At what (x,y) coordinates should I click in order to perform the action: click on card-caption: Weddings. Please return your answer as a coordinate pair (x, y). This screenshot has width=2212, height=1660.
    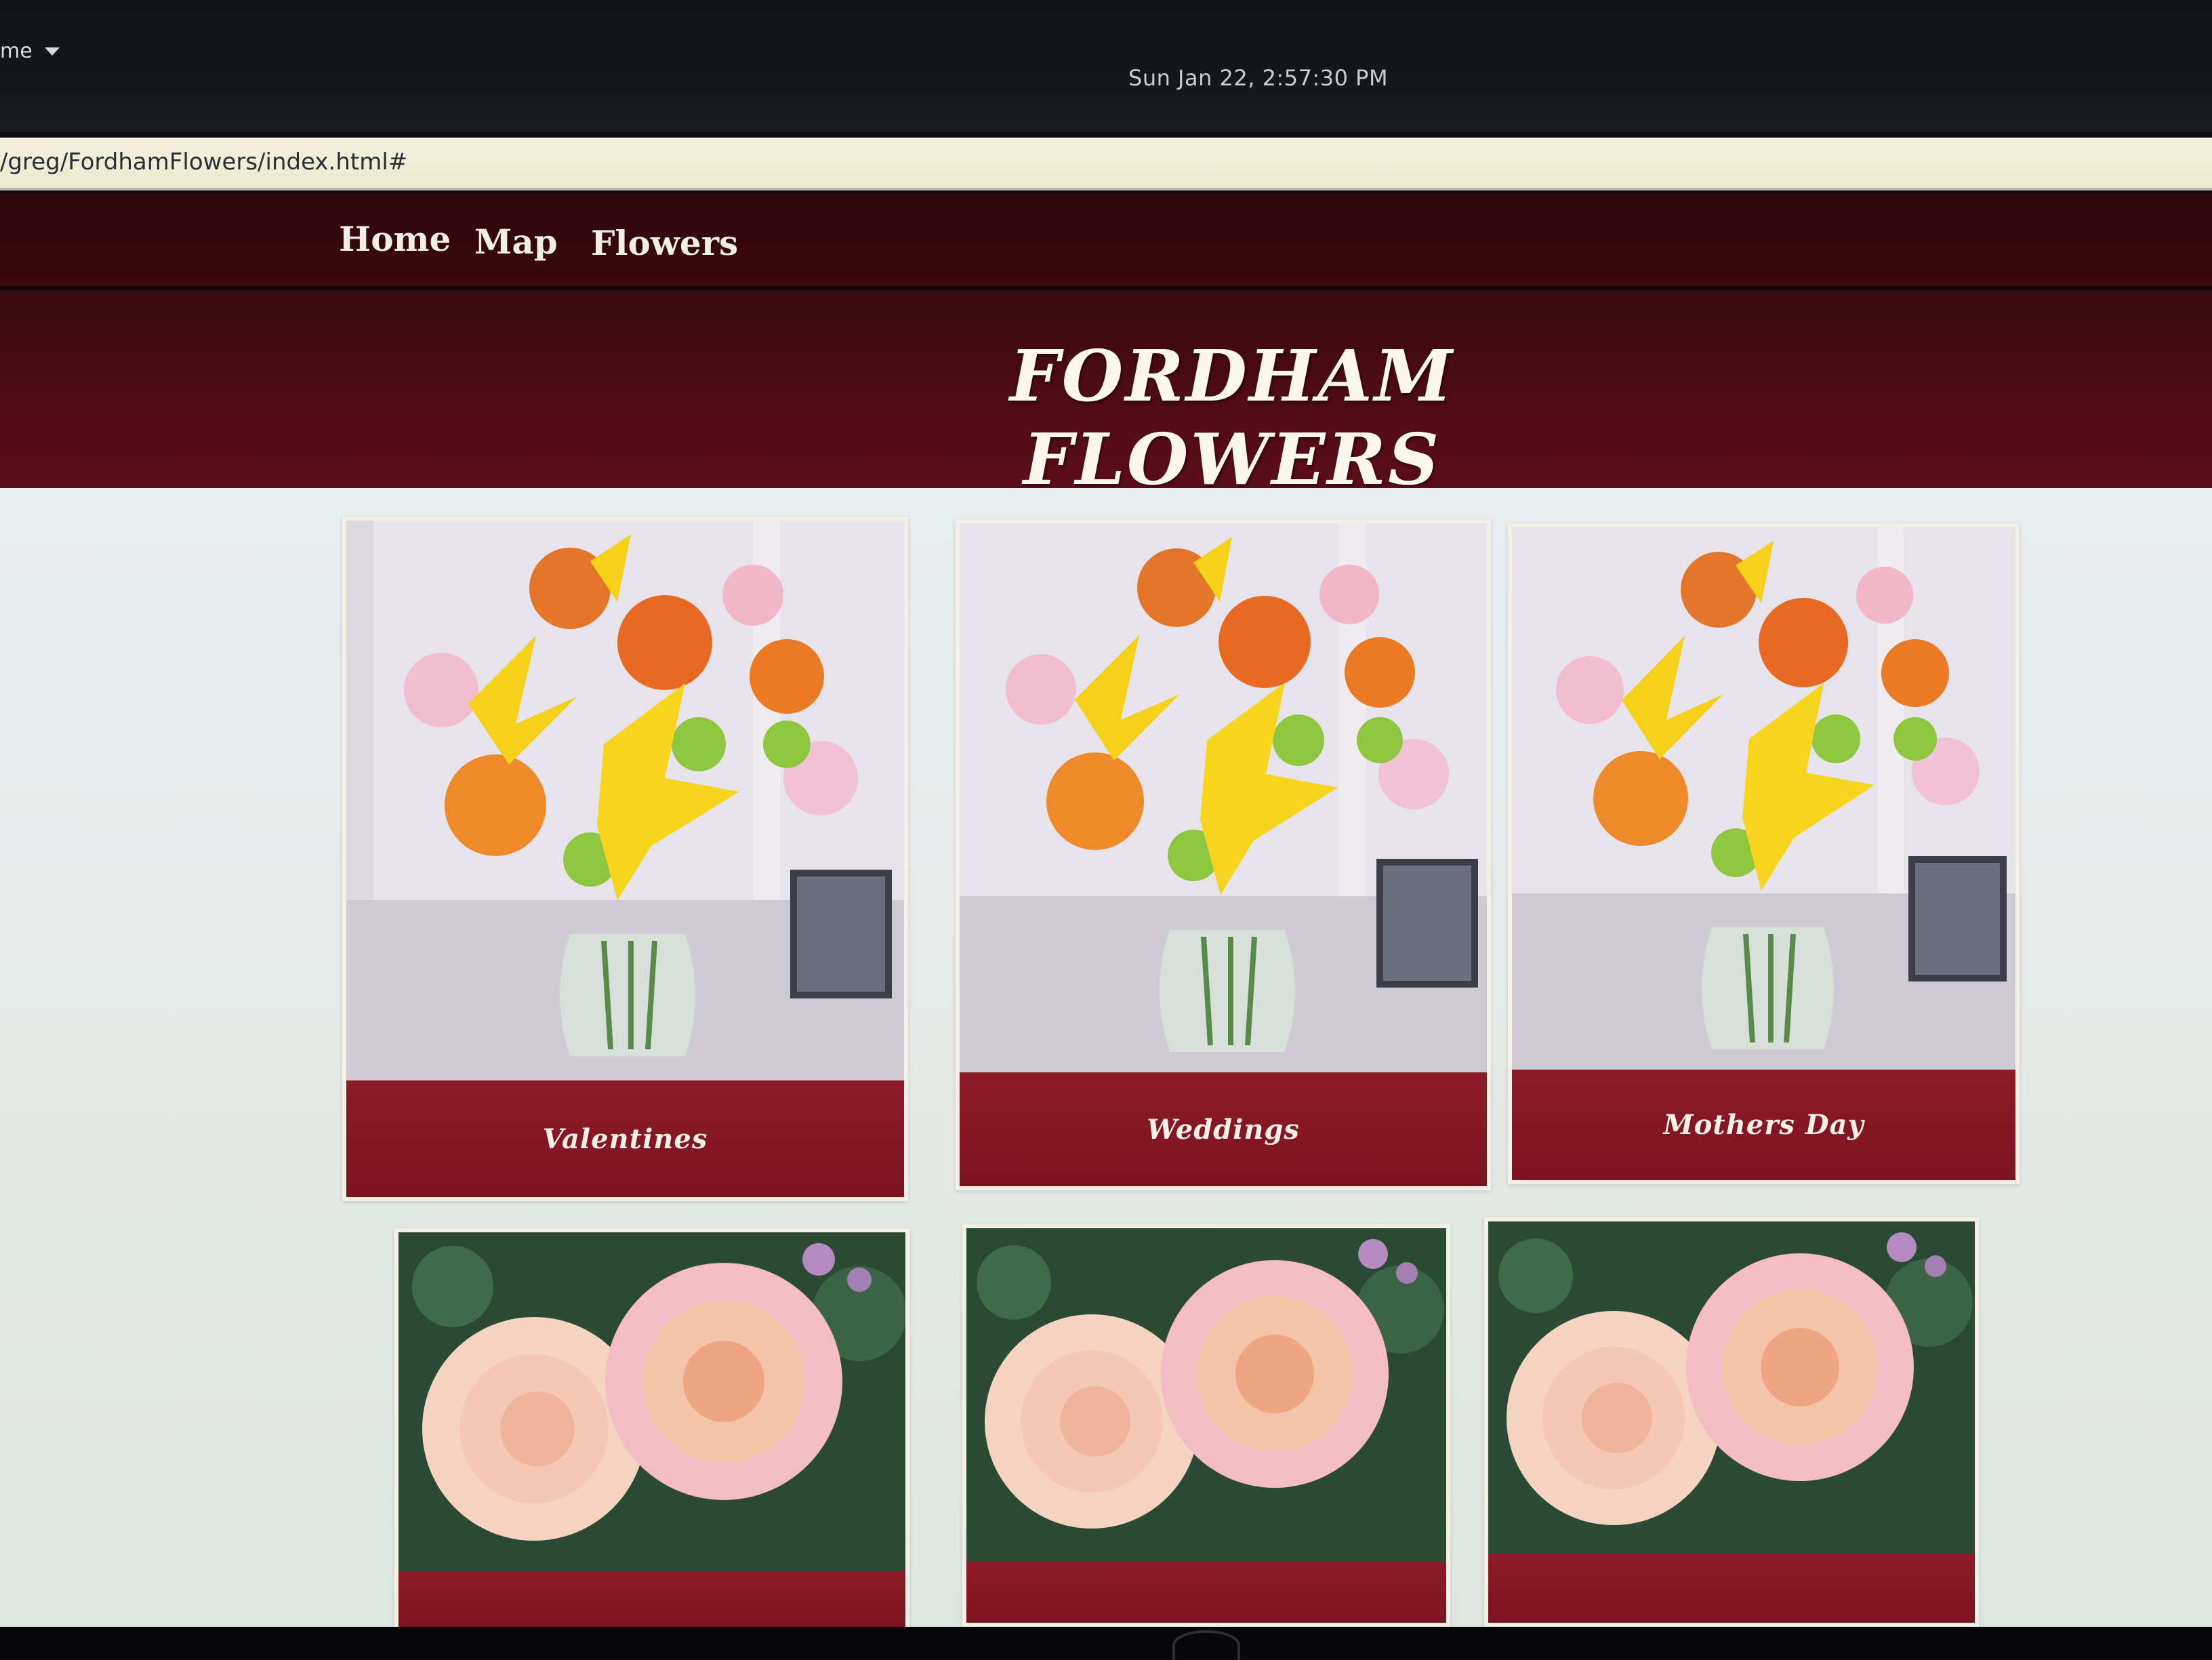
    Looking at the image, I should click on (1223, 1129).